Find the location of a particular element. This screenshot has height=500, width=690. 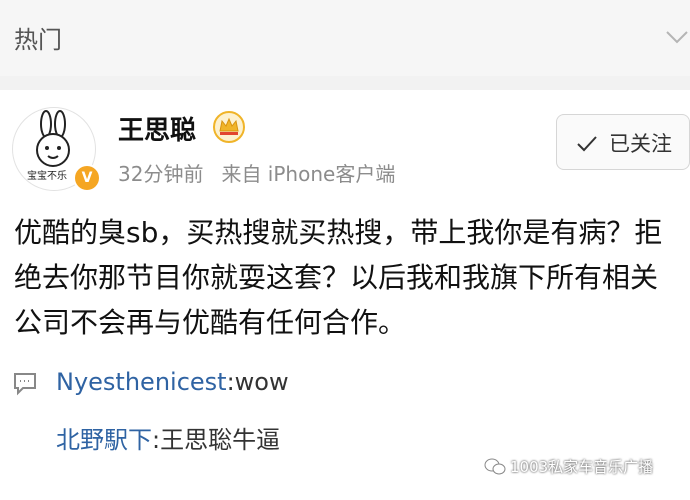

crown-icon is located at coordinates (229, 127).